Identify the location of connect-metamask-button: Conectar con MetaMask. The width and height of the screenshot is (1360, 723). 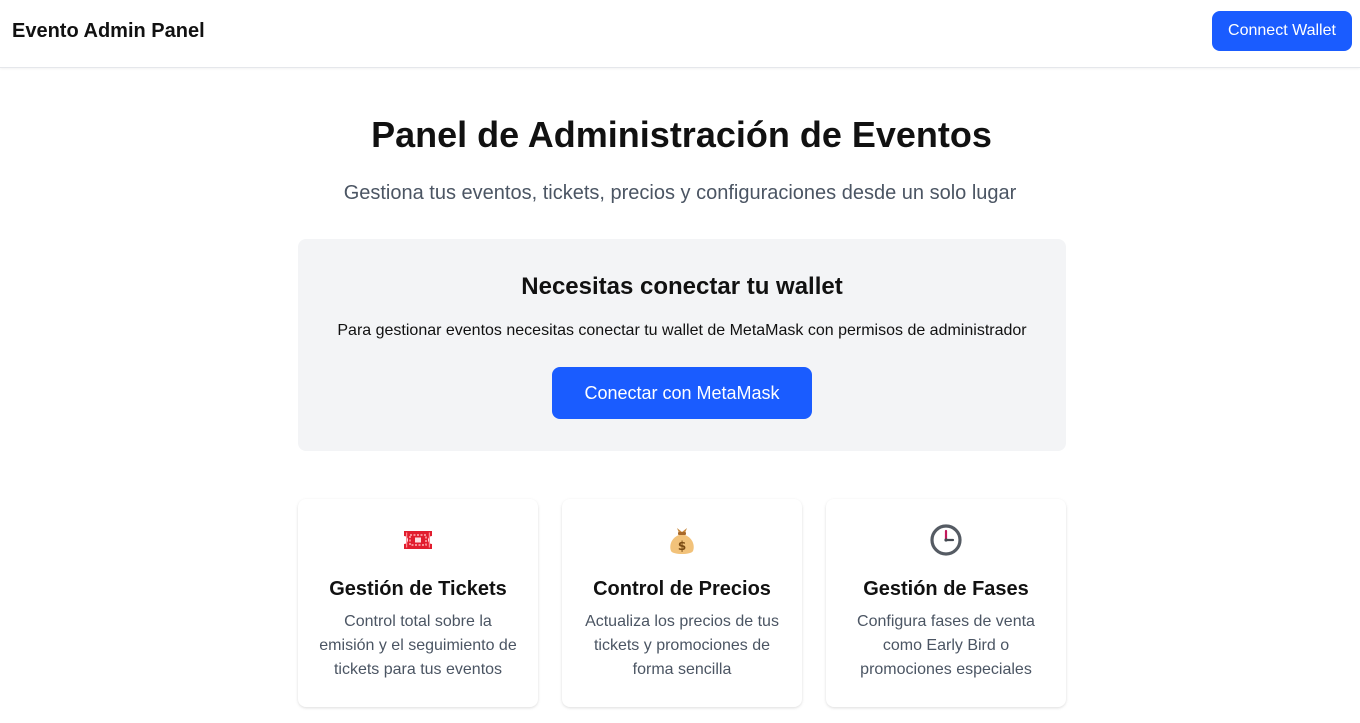
(682, 393).